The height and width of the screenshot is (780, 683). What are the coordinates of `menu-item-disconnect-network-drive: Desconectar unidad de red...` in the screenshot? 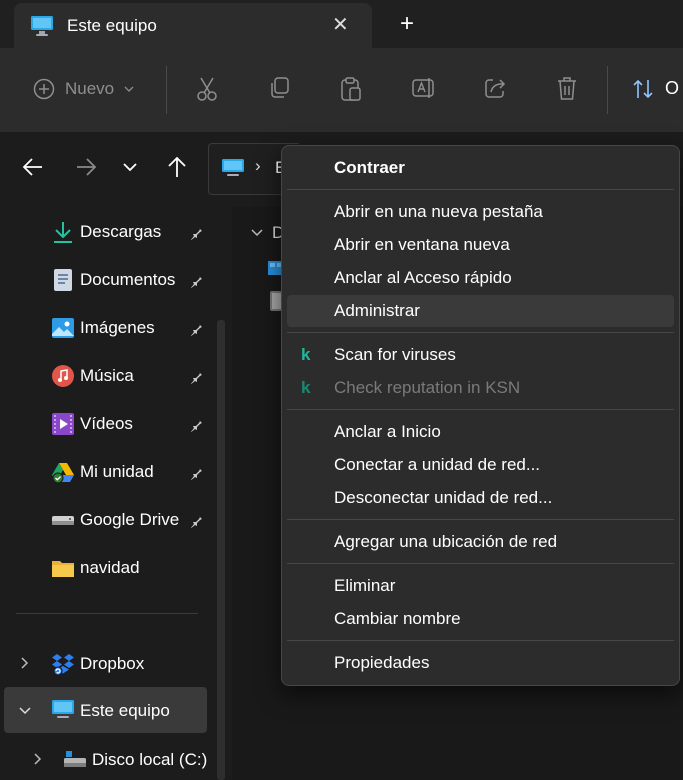 It's located at (480, 498).